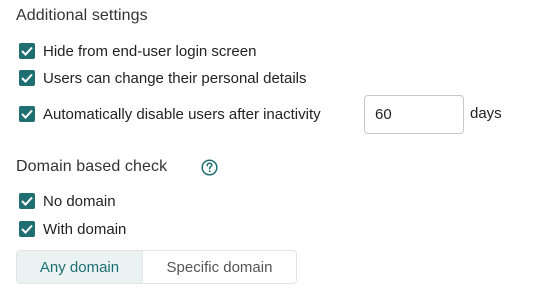 This screenshot has width=549, height=306. Describe the element at coordinates (79, 267) in the screenshot. I see `segment-any-domain: Any domain` at that location.